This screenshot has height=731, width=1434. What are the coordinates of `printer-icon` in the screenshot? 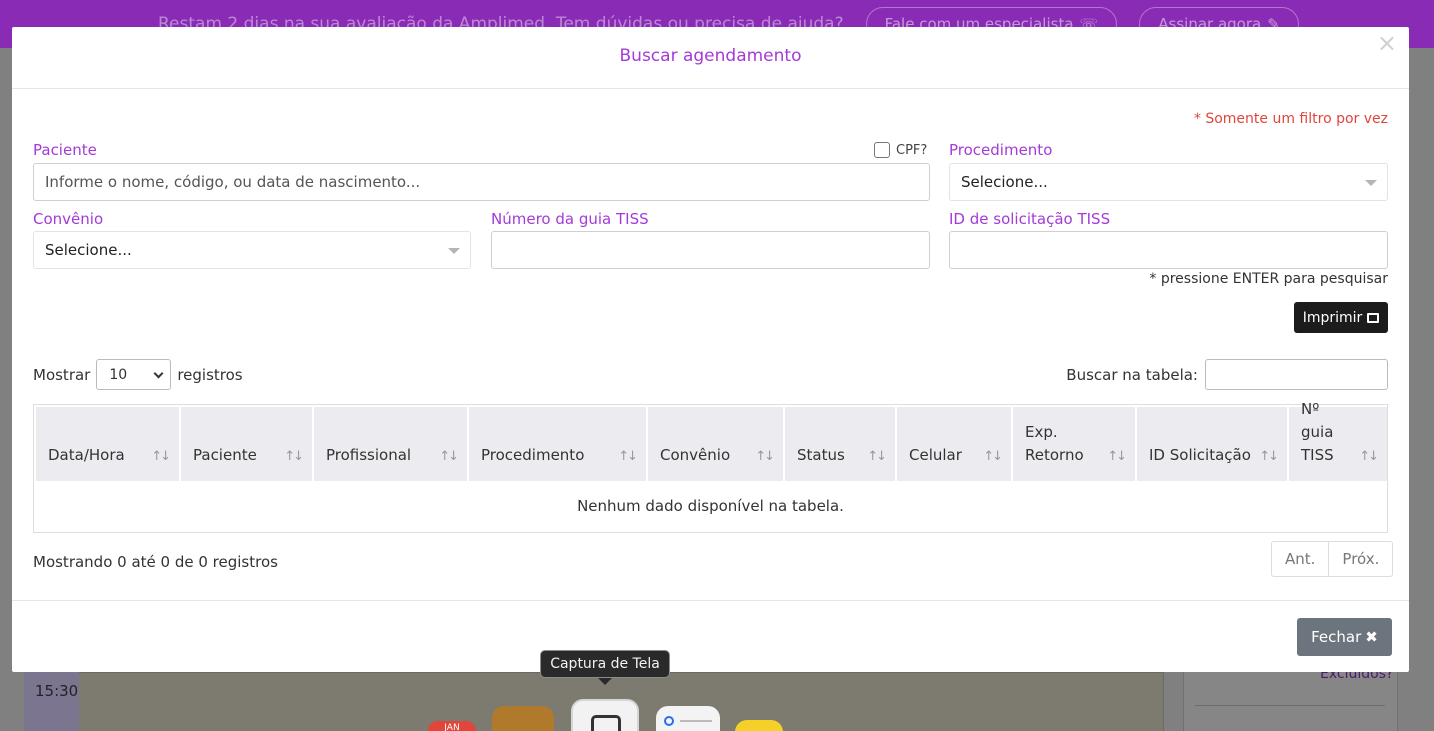 It's located at (1373, 317).